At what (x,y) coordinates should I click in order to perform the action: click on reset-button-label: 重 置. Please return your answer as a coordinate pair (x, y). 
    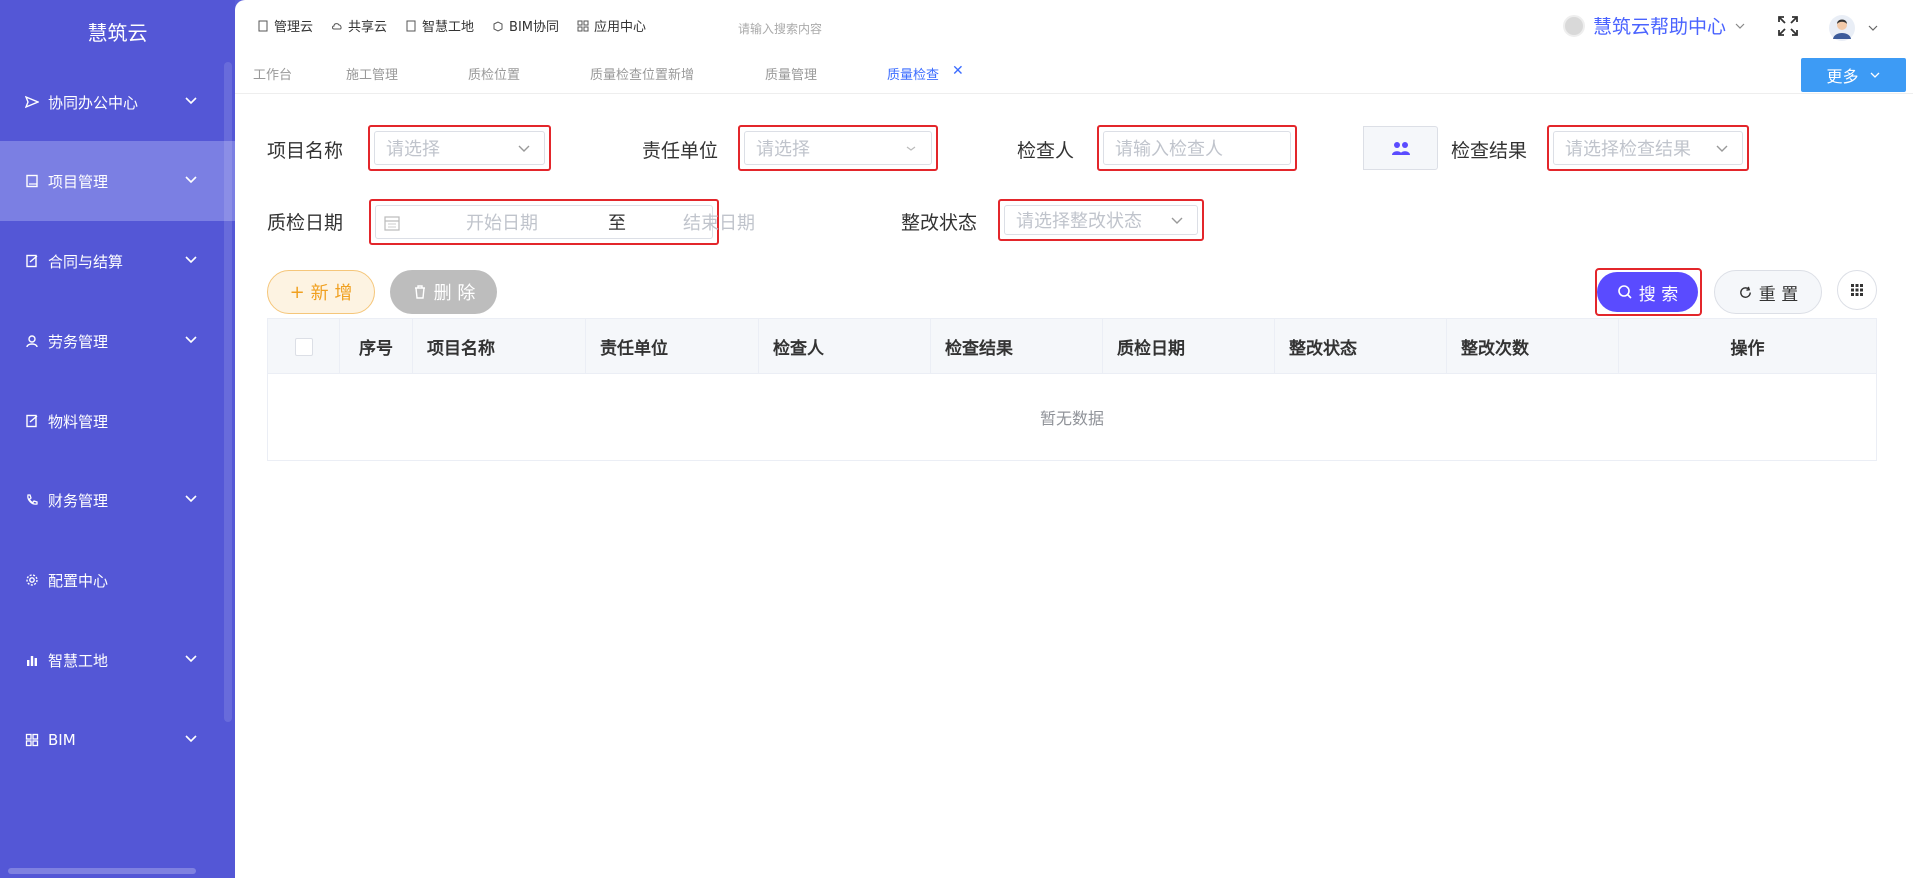
    Looking at the image, I should click on (1778, 294).